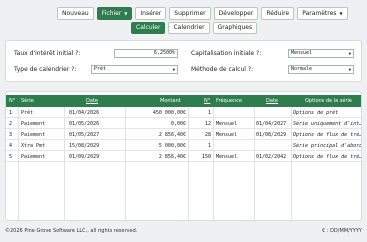 The image size is (367, 242). I want to click on fichier-label: Fichier, so click(111, 13).